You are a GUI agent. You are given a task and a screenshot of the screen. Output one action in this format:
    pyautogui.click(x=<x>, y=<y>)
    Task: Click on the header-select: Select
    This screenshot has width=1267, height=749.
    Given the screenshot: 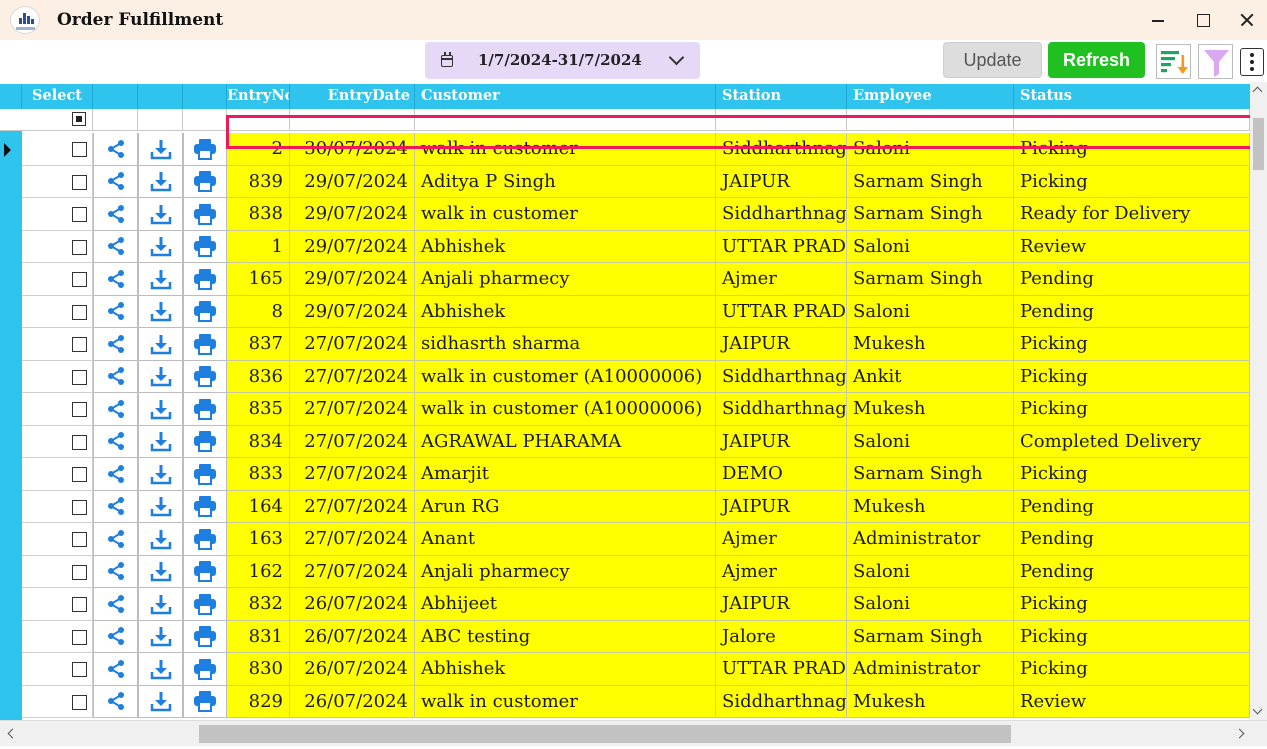 What is the action you would take?
    pyautogui.click(x=57, y=96)
    